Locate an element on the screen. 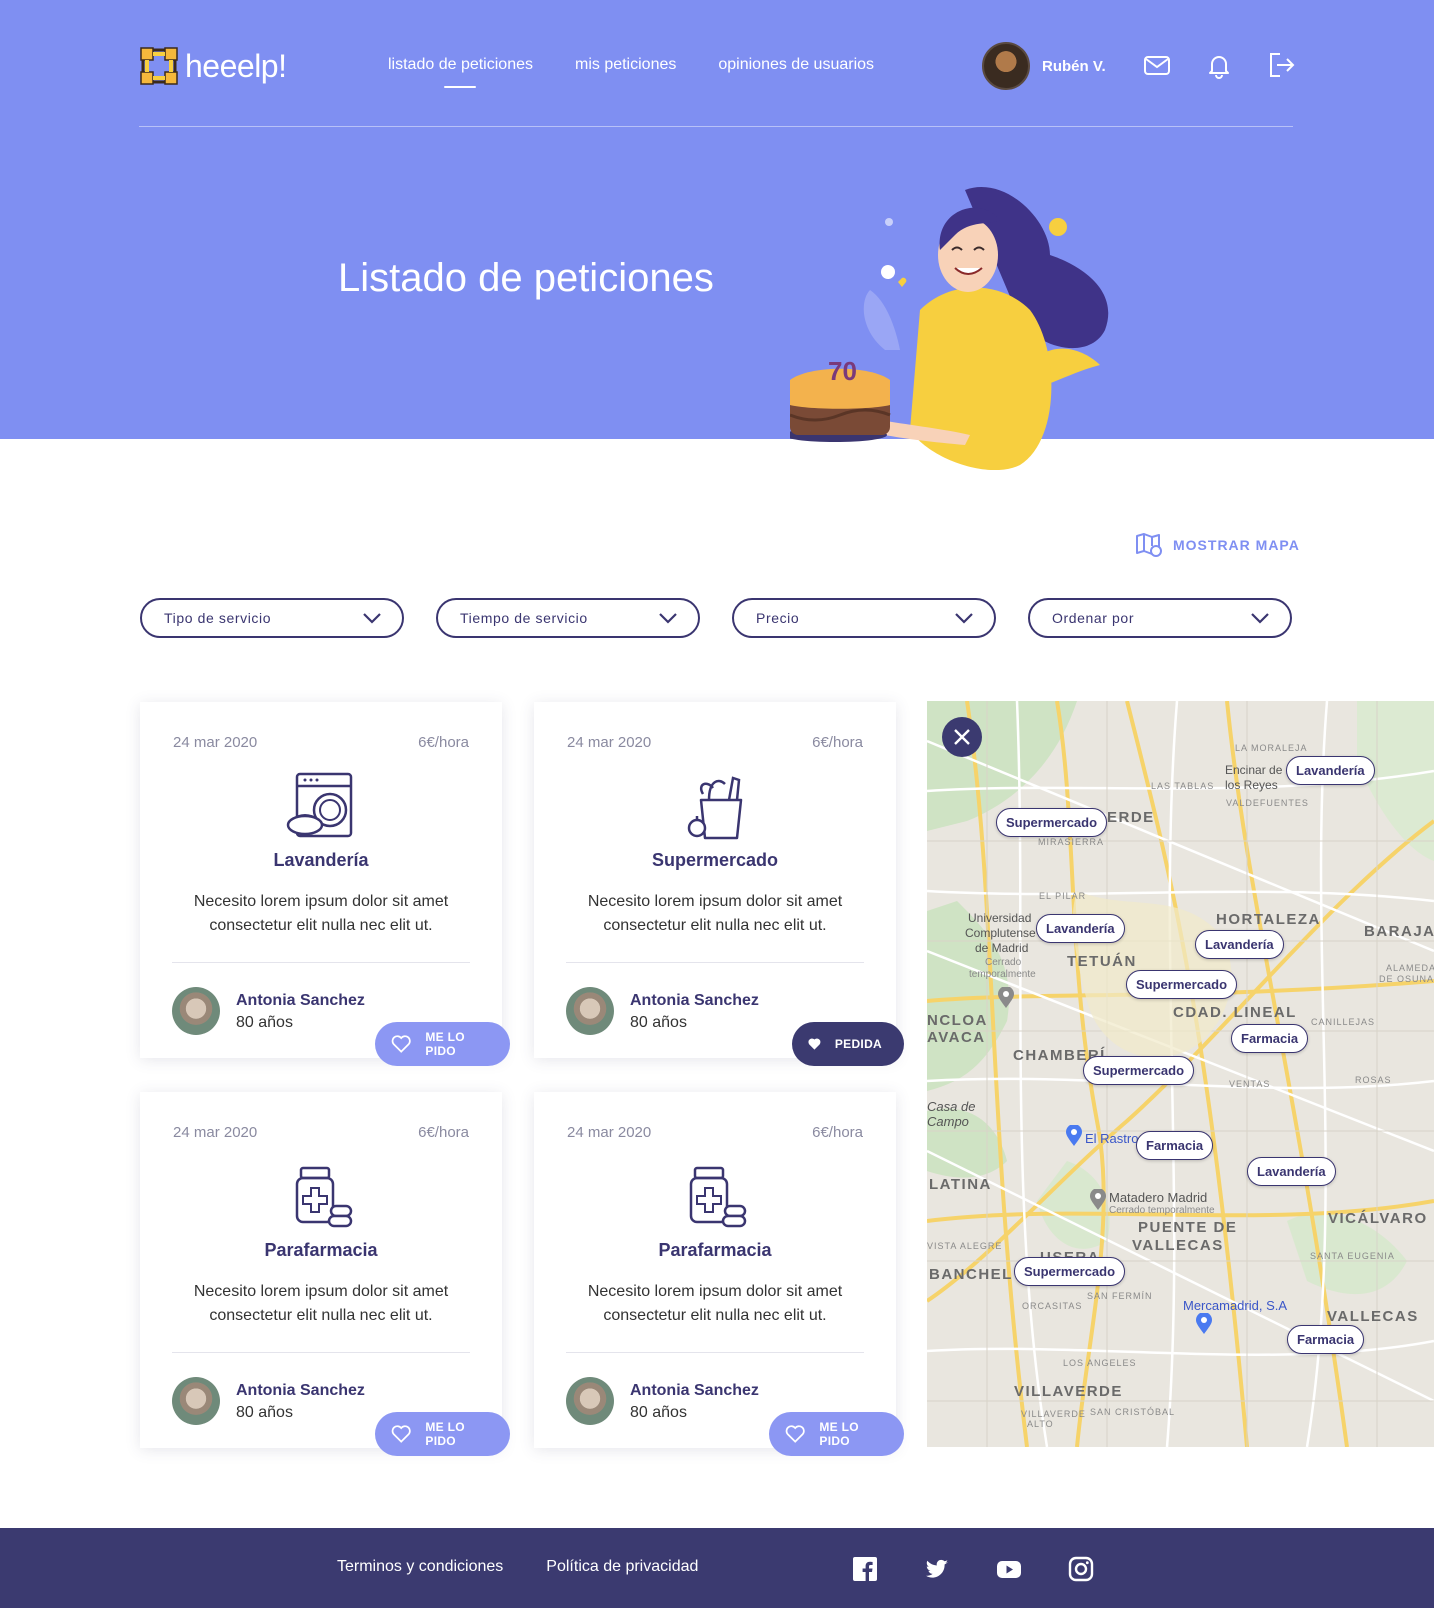  filter-precio: Precio is located at coordinates (864, 618).